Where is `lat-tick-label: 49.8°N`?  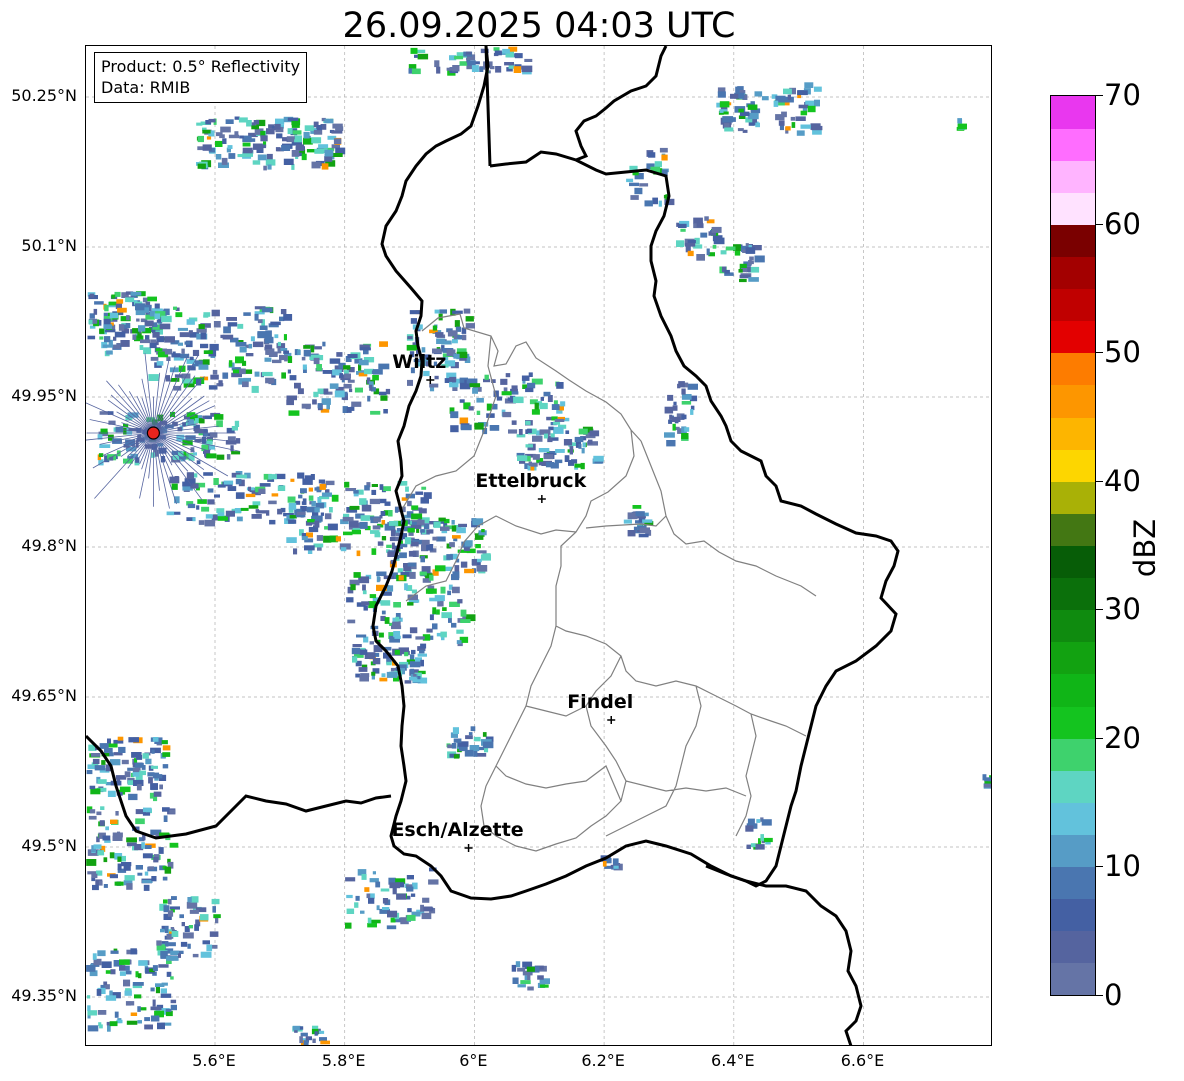 lat-tick-label: 49.8°N is located at coordinates (49, 545).